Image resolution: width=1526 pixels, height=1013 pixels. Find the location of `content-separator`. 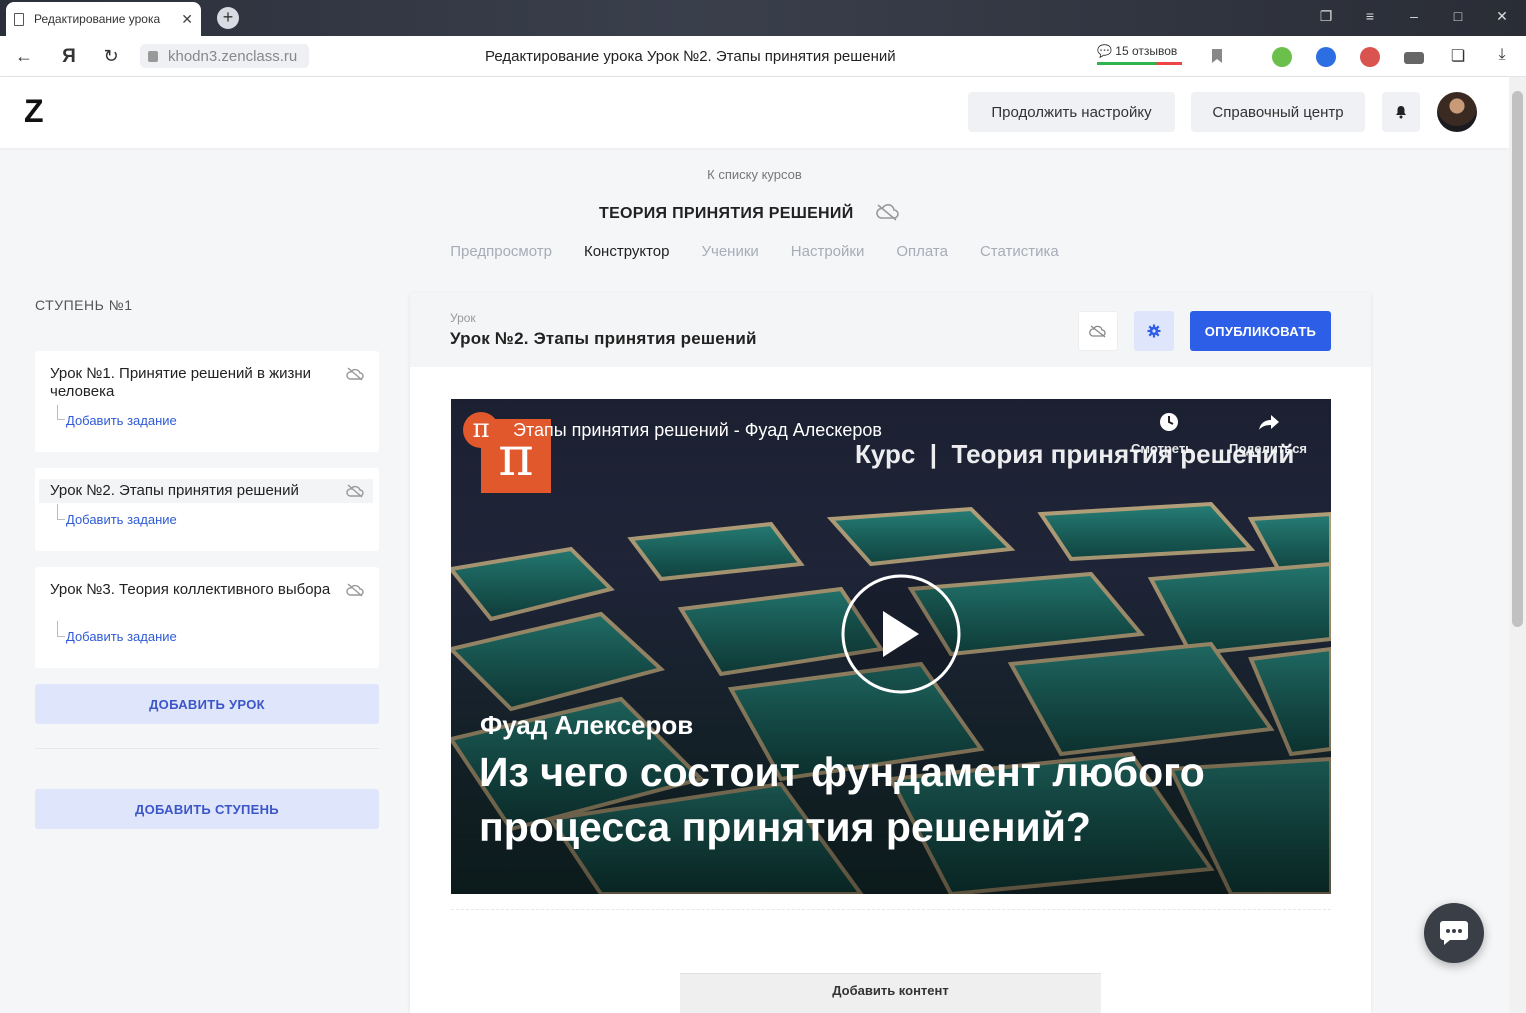

content-separator is located at coordinates (891, 909).